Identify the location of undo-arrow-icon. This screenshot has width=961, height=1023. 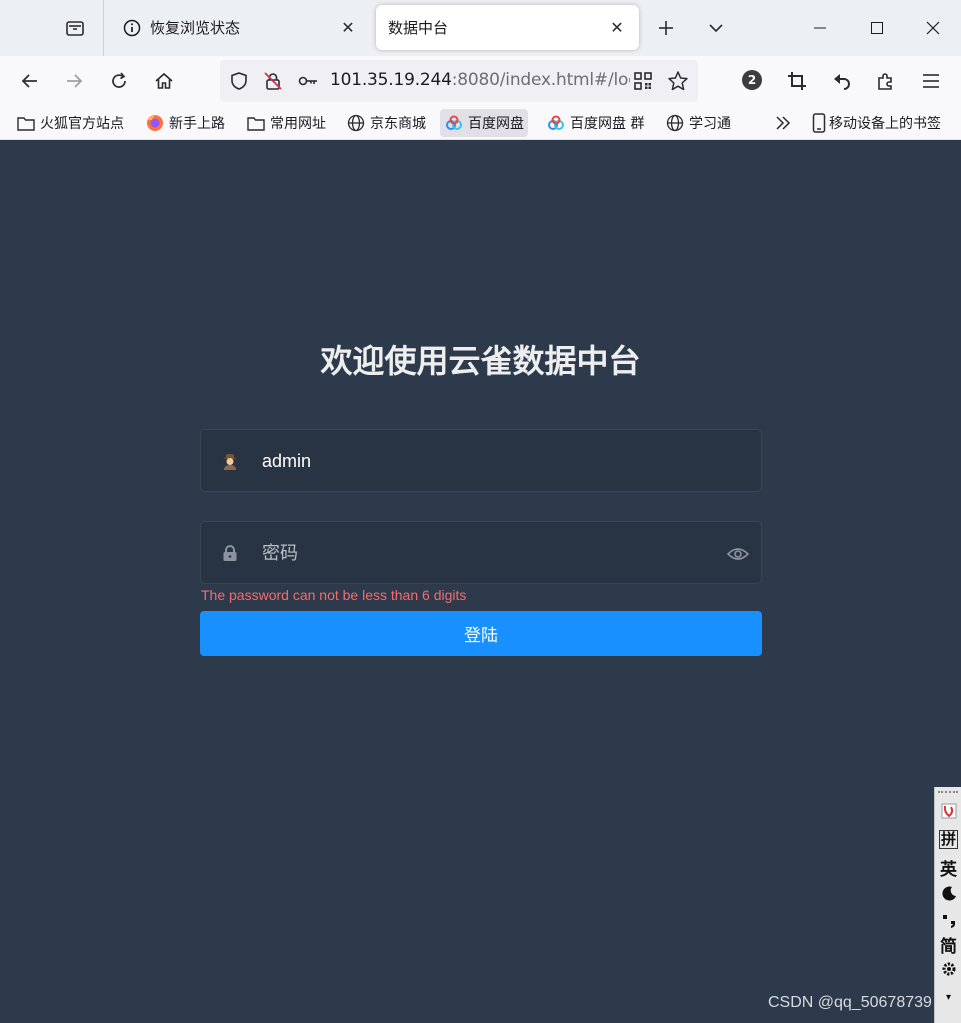
(842, 82).